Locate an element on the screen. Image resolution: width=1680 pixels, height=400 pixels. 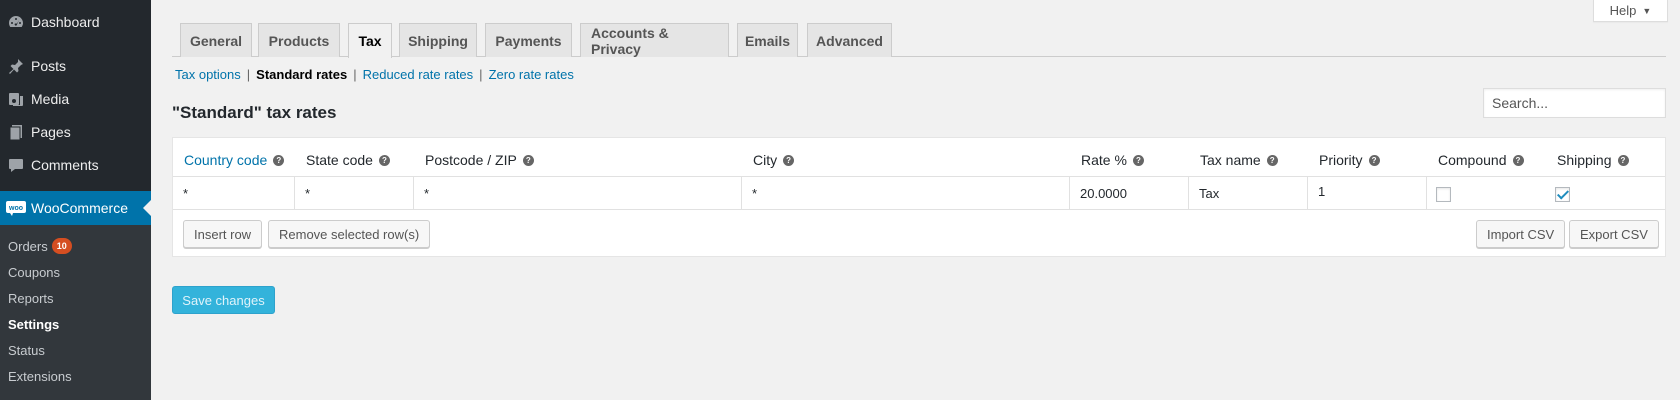
column-label: Postcode / ZIP is located at coordinates (471, 160).